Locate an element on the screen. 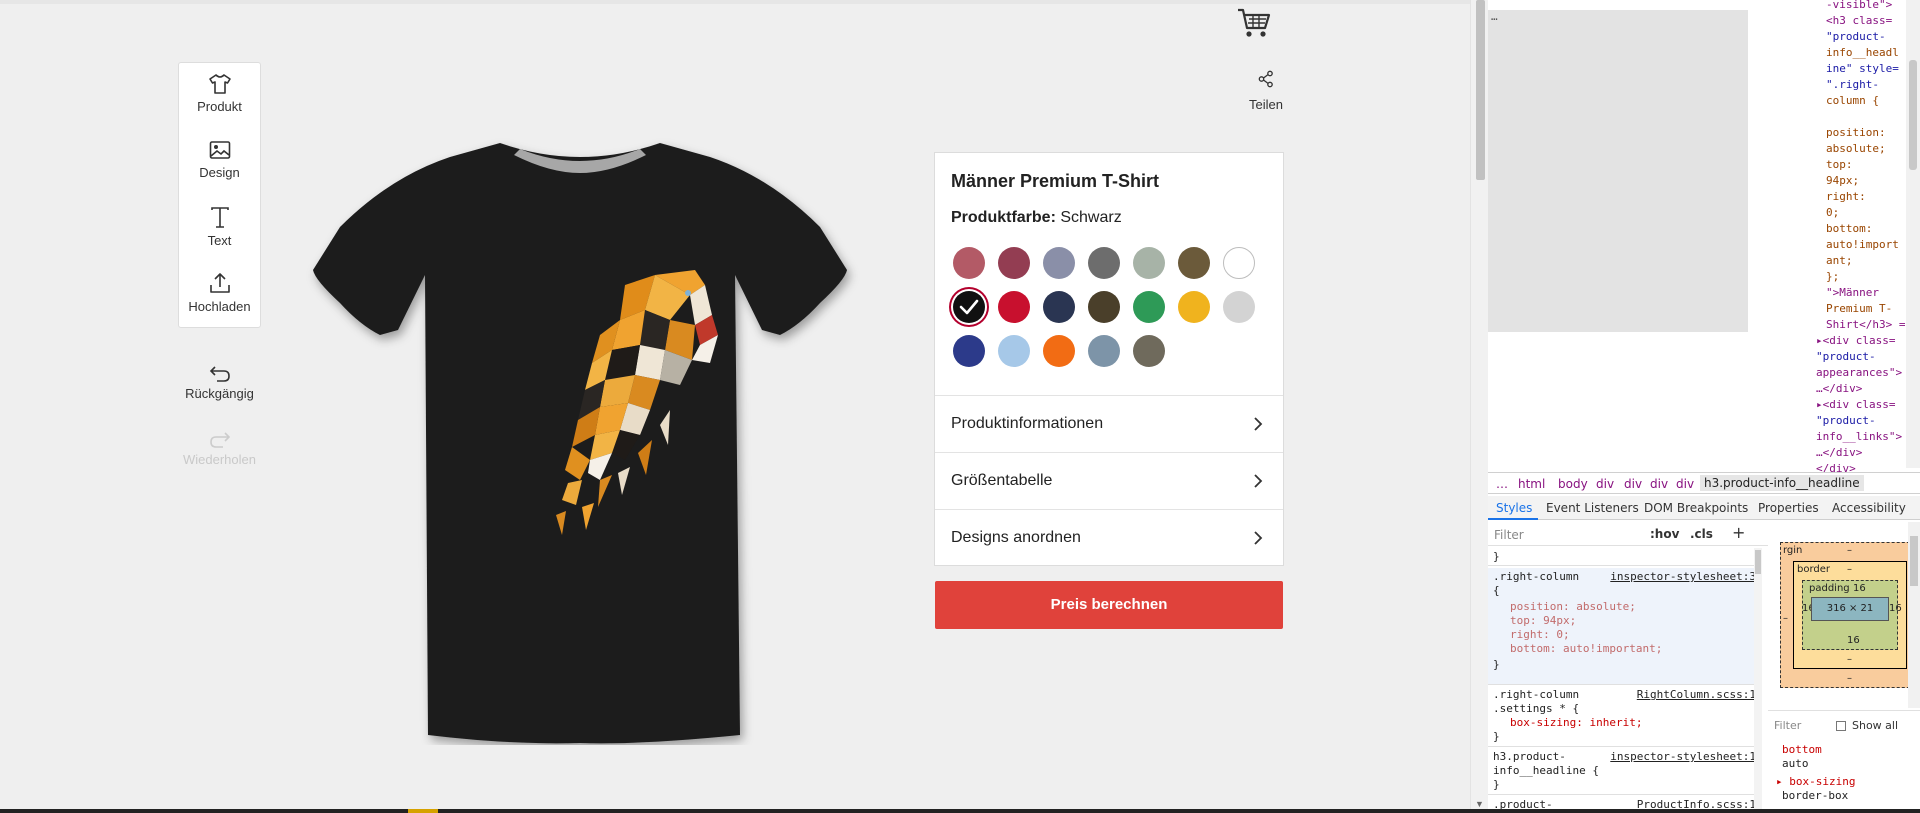 The height and width of the screenshot is (813, 1920). dom-node-line: ine" style= is located at coordinates (1862, 69).